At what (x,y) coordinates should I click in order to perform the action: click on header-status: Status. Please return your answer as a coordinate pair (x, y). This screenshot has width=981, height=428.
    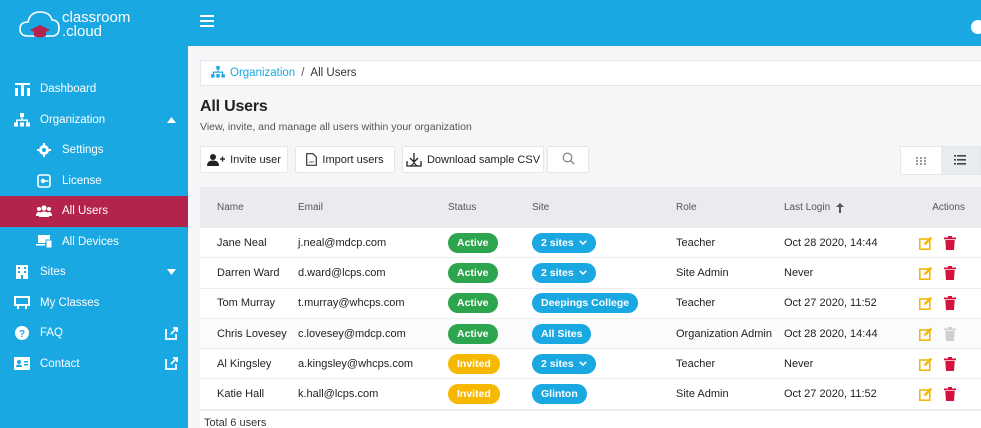
    Looking at the image, I should click on (490, 207).